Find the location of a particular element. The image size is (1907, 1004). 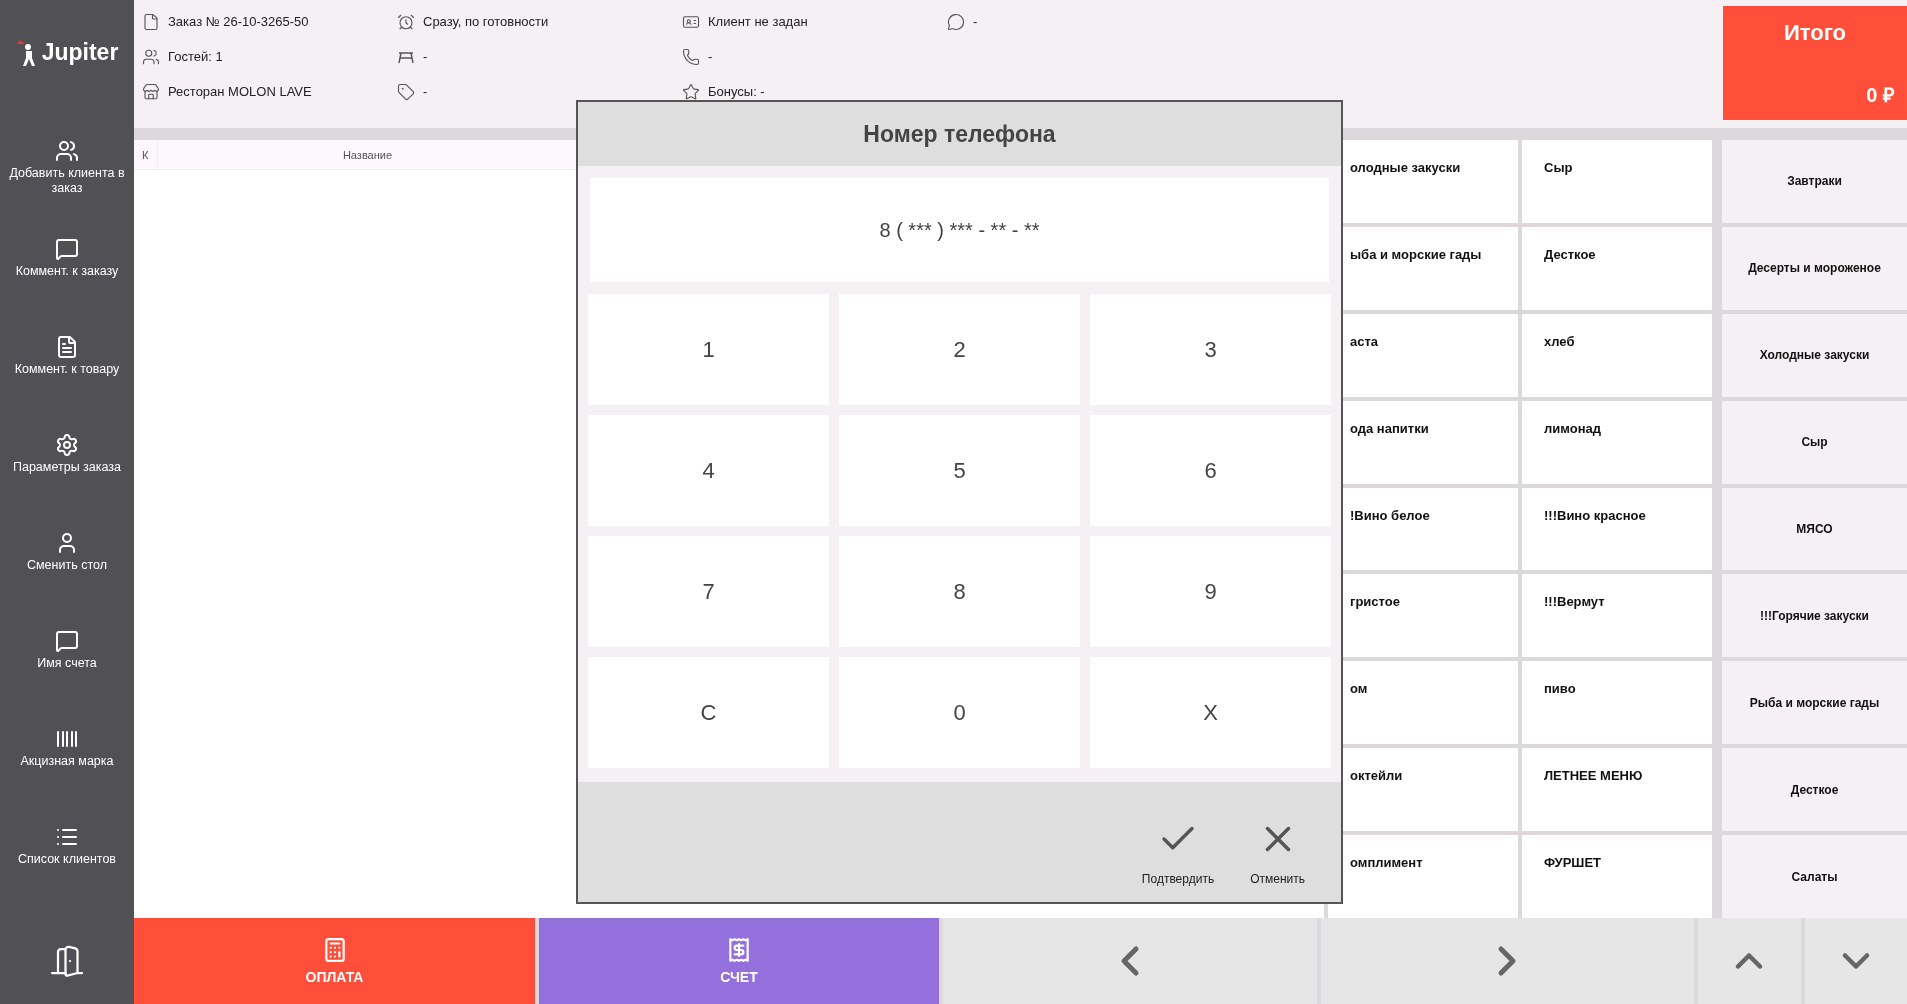

sidebar-item: Коммент. к товару is located at coordinates (67, 378).